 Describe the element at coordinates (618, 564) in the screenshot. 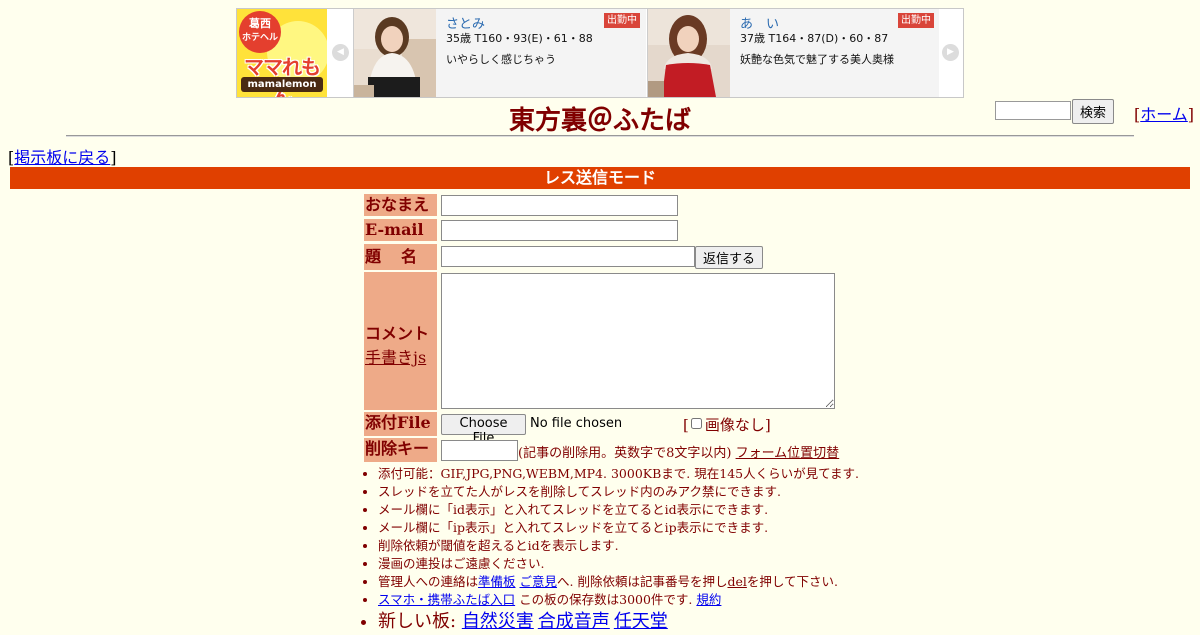

I see `list-item: 漫画の連投はご遠慮ください.` at that location.